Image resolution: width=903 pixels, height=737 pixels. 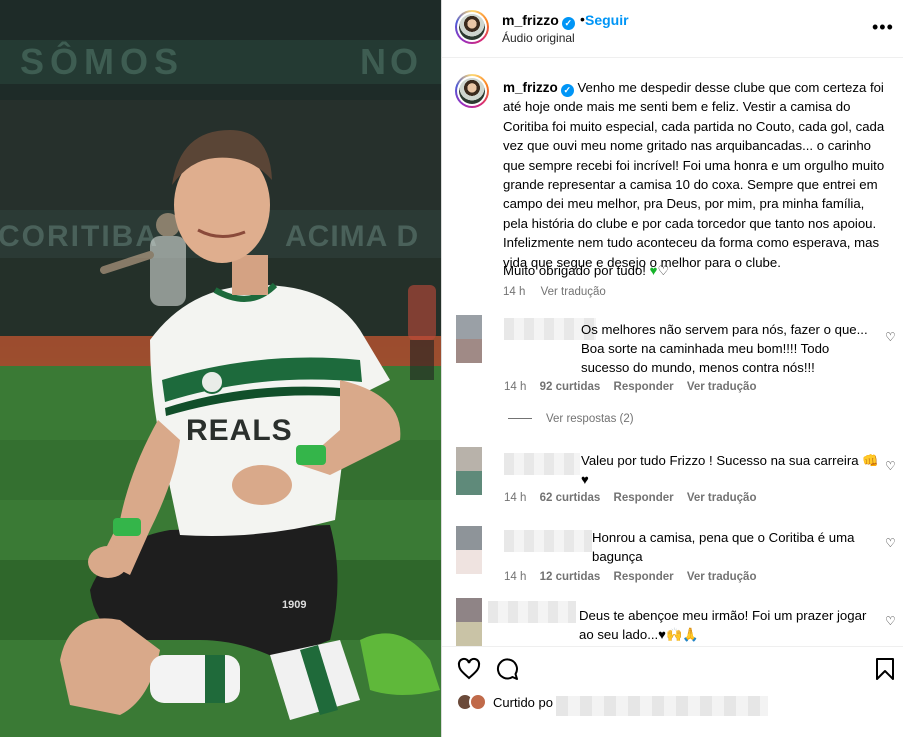 What do you see at coordinates (538, 38) in the screenshot?
I see `audio-label: Áudio original` at bounding box center [538, 38].